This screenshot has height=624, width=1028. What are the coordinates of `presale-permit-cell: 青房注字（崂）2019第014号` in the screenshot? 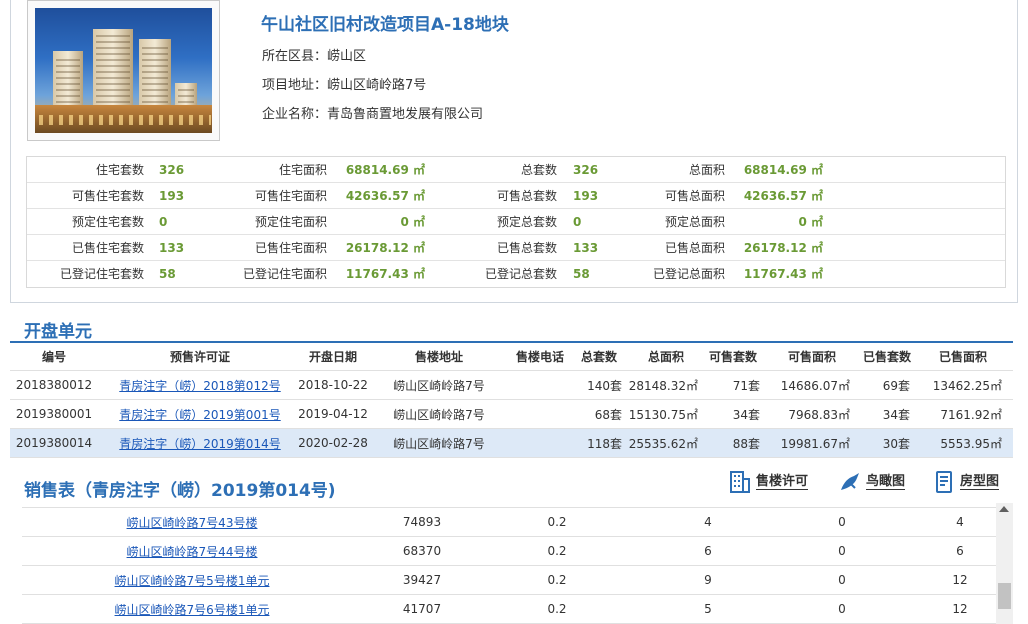 It's located at (199, 443).